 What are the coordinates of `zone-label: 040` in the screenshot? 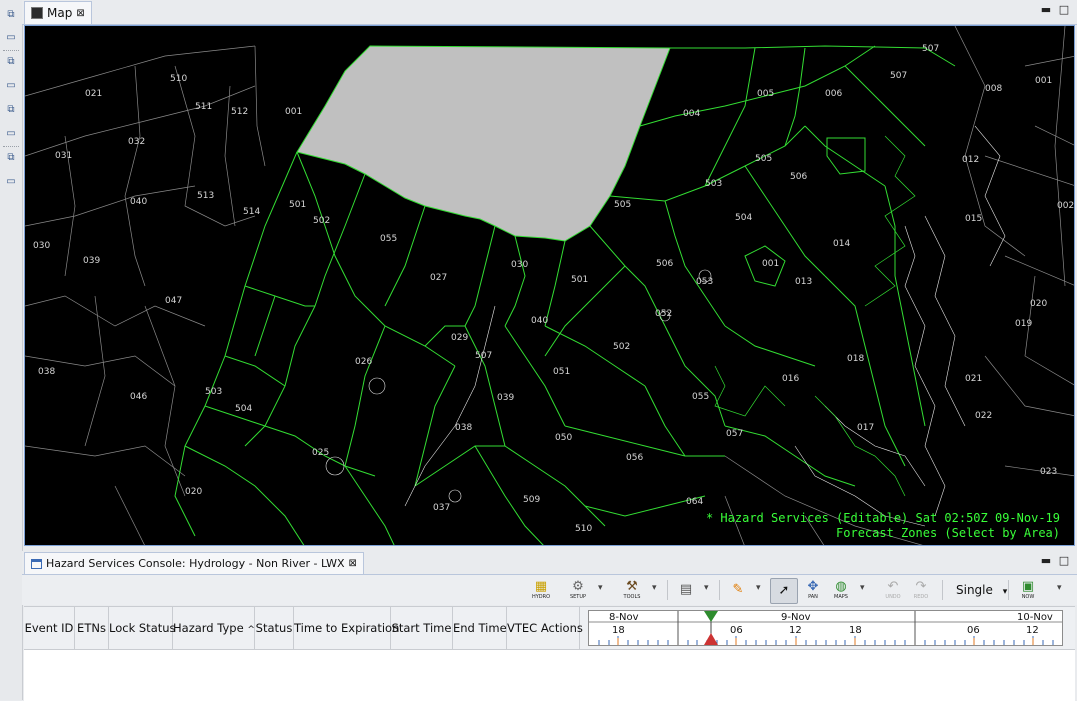 It's located at (539, 321).